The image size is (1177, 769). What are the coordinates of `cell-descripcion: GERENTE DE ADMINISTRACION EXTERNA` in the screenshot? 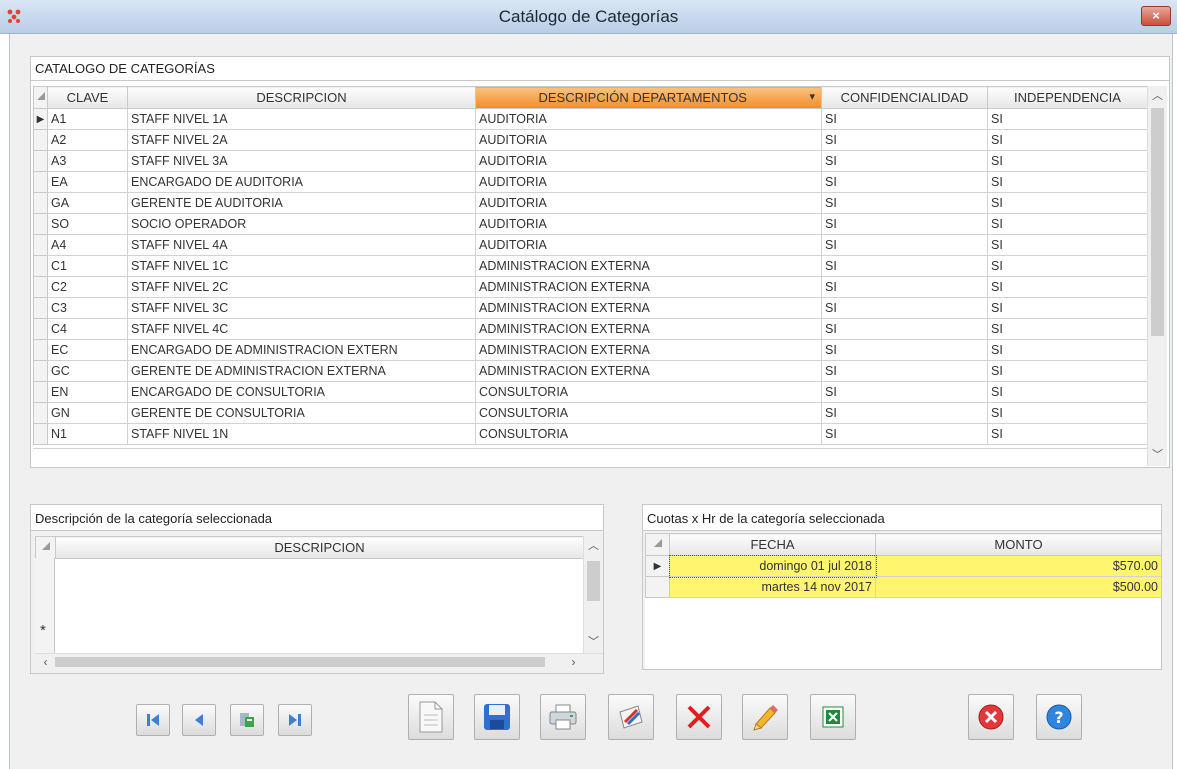 It's located at (301, 371).